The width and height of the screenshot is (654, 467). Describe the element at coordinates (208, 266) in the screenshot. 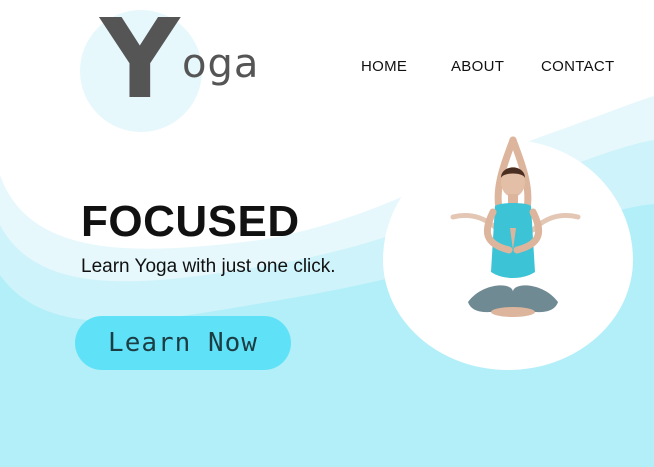

I see `hero-subtitle: Learn Yoga with just one click.` at that location.